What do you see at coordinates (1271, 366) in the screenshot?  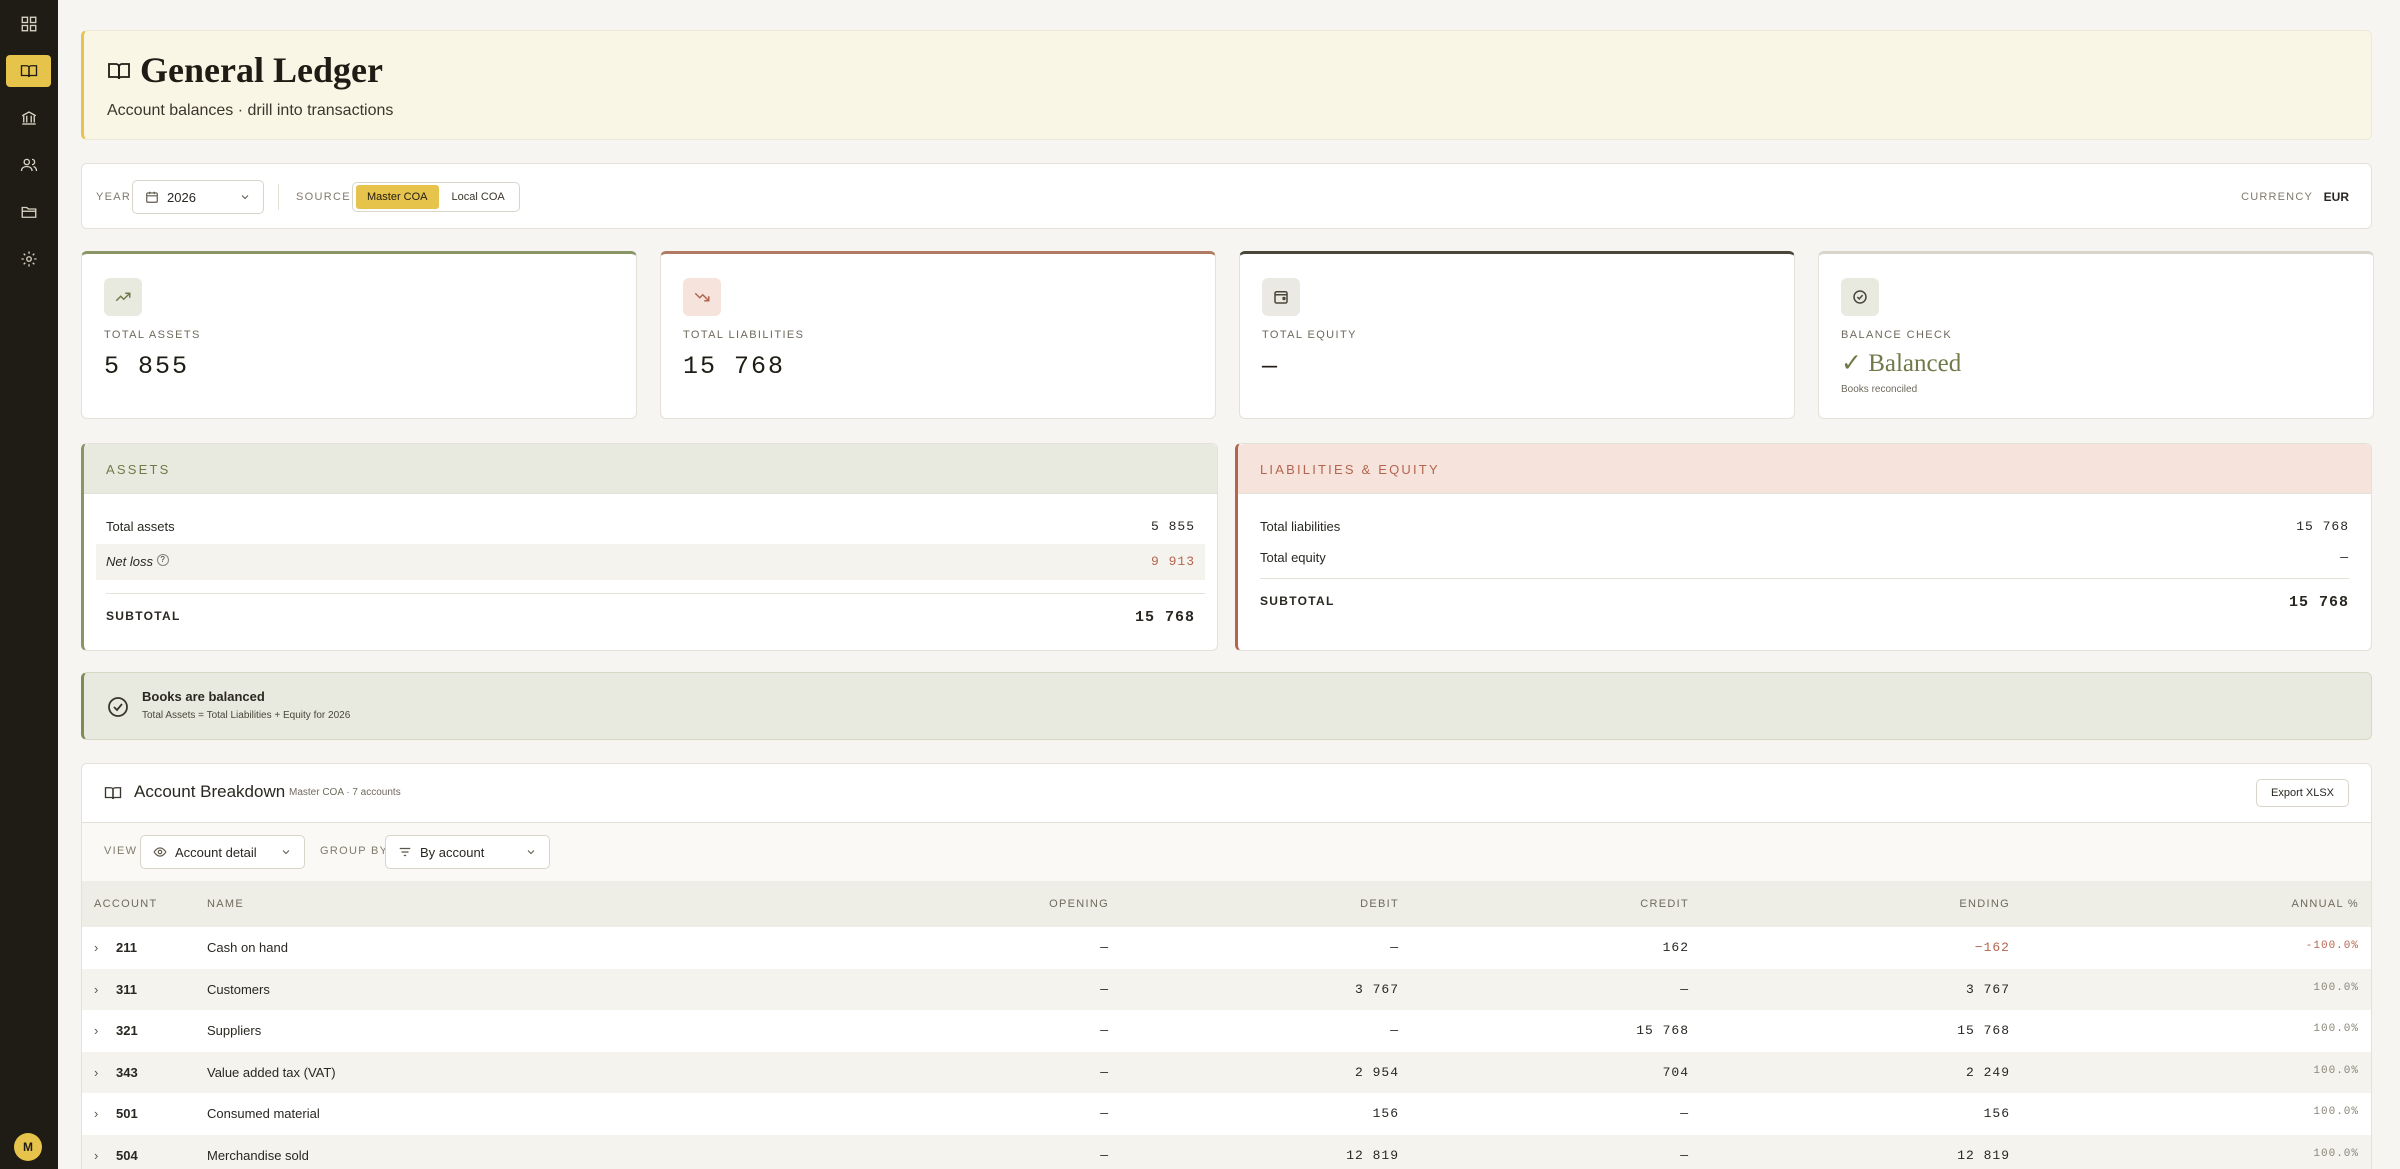 I see `kpi-value: —` at bounding box center [1271, 366].